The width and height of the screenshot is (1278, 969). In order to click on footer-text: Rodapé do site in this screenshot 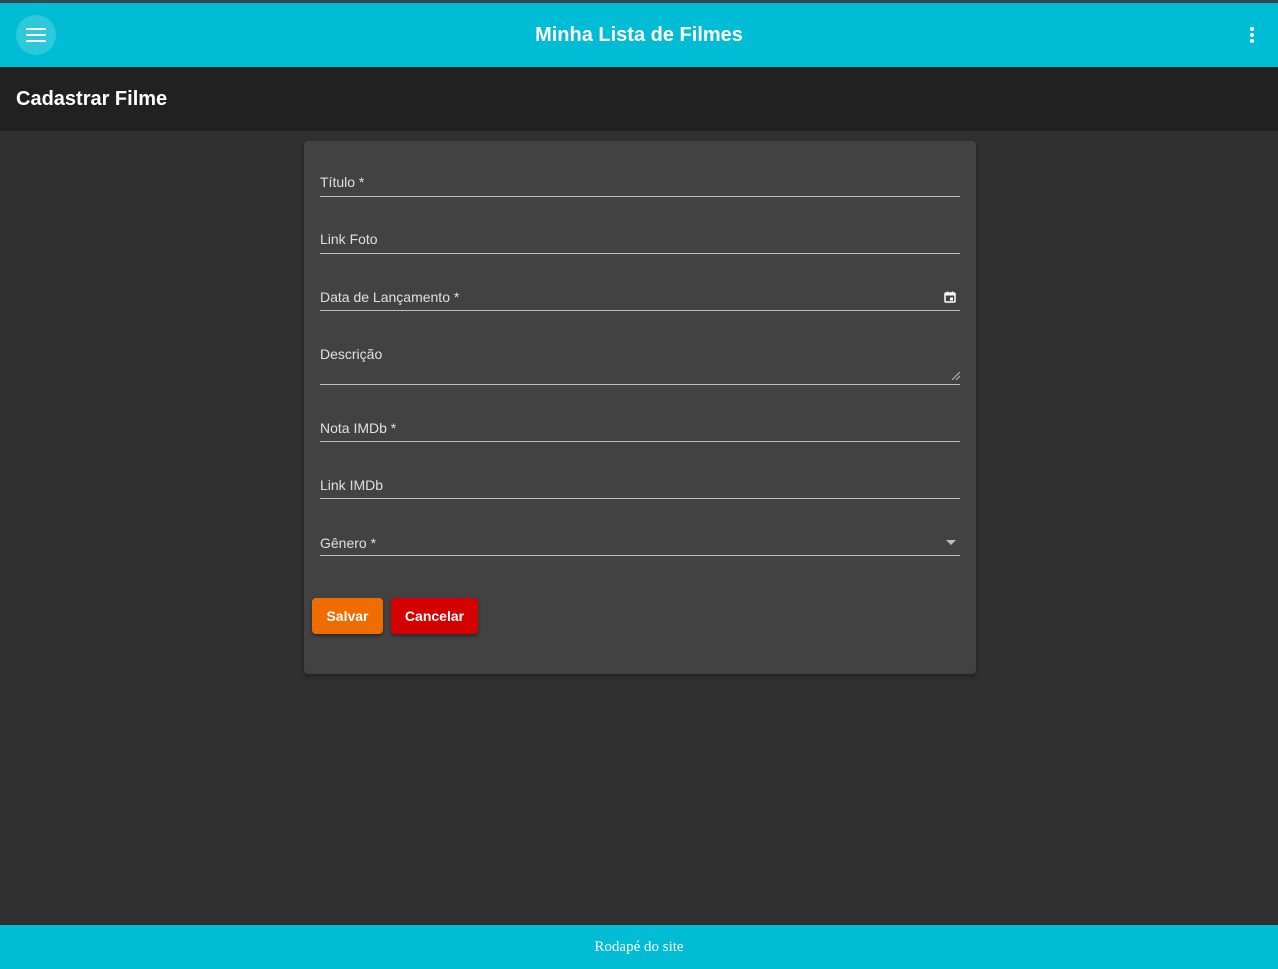, I will do `click(639, 946)`.